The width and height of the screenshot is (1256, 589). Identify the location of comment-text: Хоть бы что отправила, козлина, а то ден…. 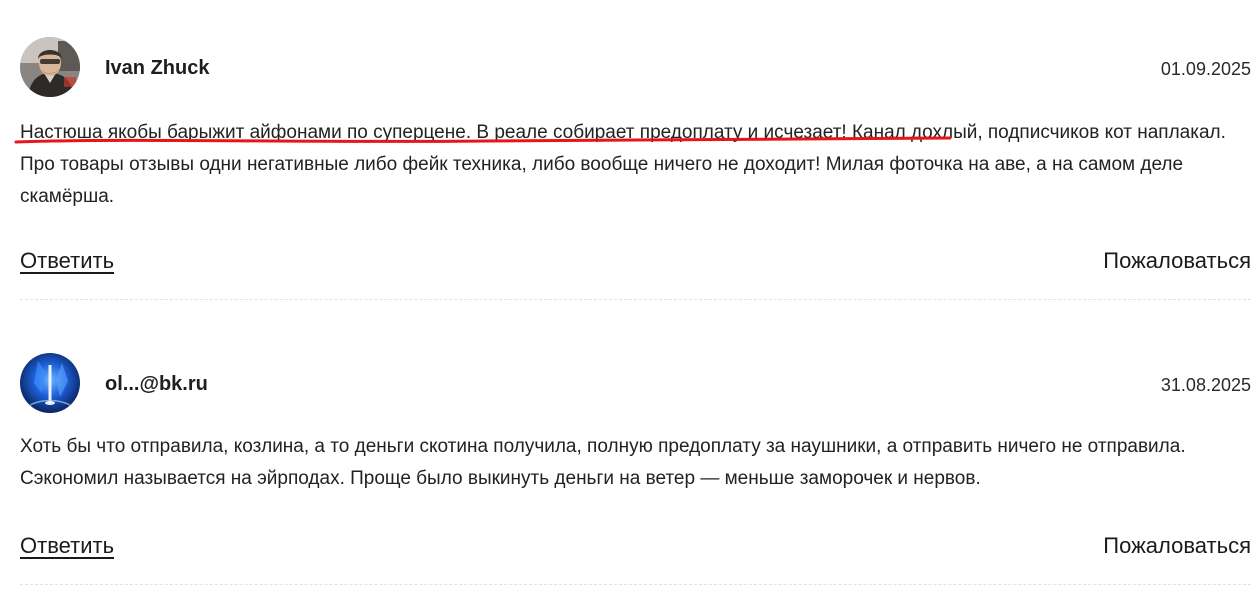
(603, 462).